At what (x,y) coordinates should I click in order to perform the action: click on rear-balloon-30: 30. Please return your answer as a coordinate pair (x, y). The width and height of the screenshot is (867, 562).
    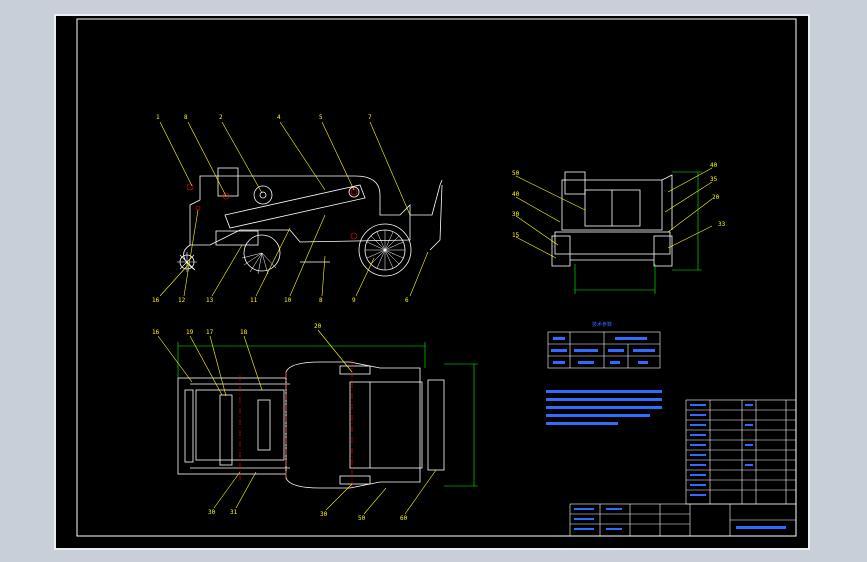
    Looking at the image, I should click on (516, 214).